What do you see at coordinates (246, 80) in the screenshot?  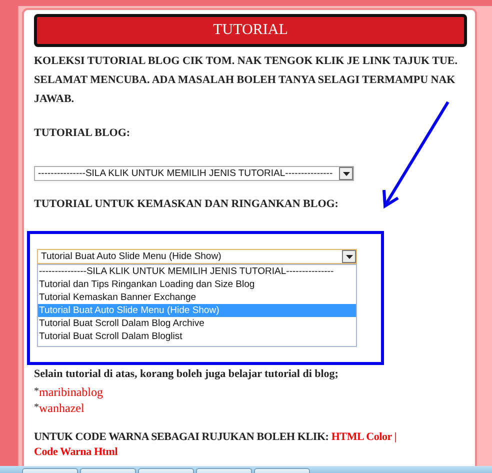 I see `intro-text: KOLEKSI TUTORIAL BLOG CIK TOM. NAK TENGOK KLIK JE LINK TAJUK TUE. SELAMAT MENCUBA. ADA MASALAH BOLEH TANYA SELAGI TERMAMPU NAK JAWAB.` at bounding box center [246, 80].